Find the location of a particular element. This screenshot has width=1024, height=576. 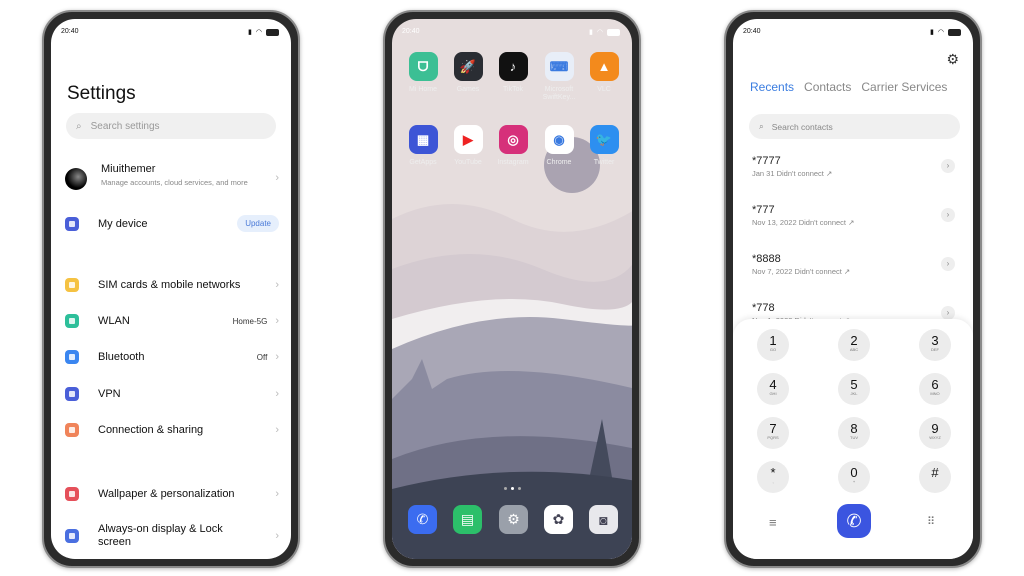

dial-key: 4 GHI is located at coordinates (773, 389).